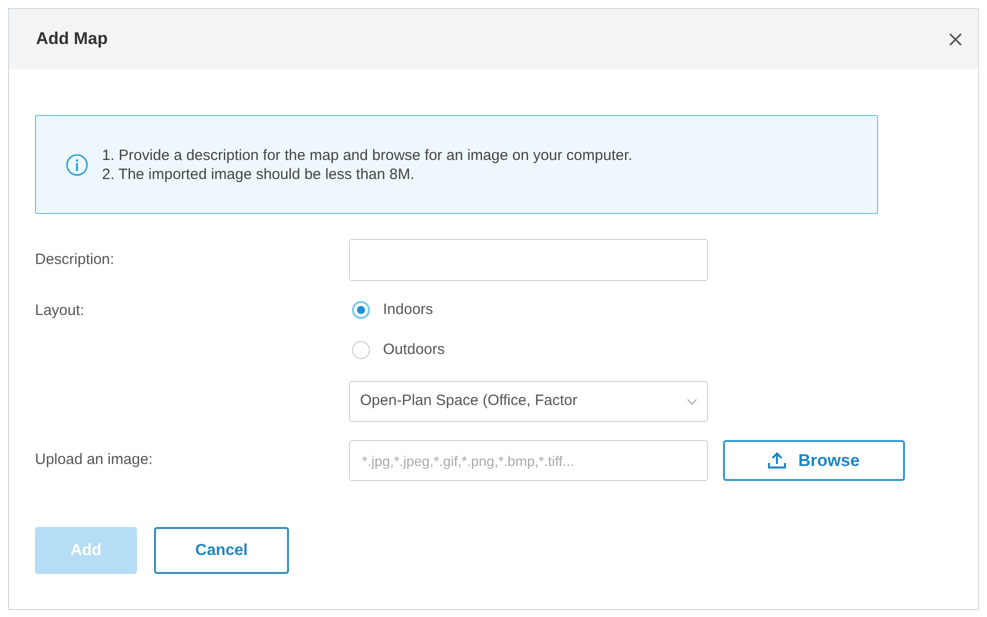  I want to click on info-icon, so click(77, 165).